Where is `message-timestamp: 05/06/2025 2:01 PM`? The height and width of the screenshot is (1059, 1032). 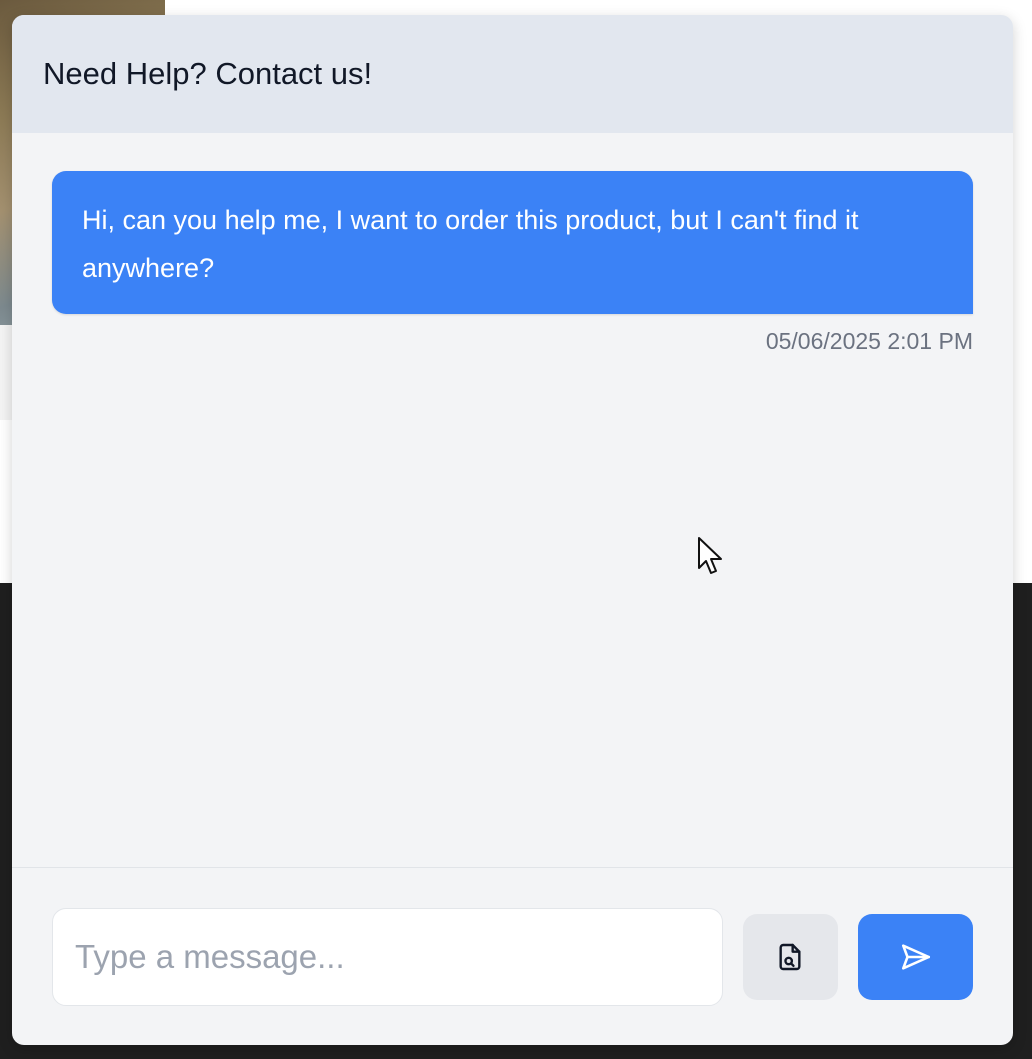
message-timestamp: 05/06/2025 2:01 PM is located at coordinates (869, 341).